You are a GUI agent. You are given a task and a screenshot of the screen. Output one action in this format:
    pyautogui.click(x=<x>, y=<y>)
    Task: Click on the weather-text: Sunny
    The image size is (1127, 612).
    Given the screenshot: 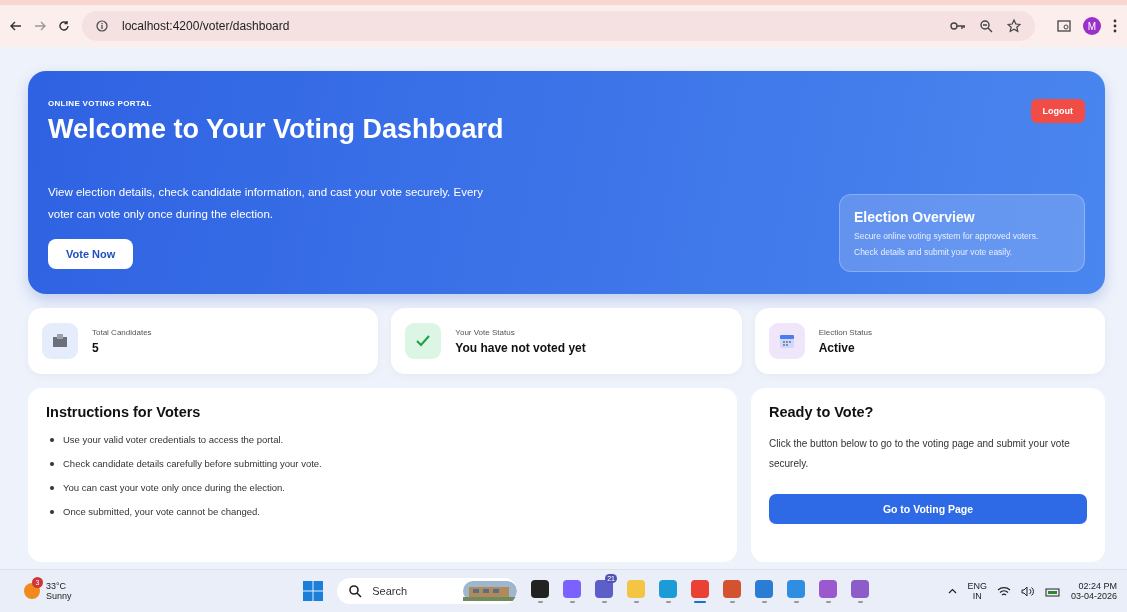 What is the action you would take?
    pyautogui.click(x=59, y=596)
    